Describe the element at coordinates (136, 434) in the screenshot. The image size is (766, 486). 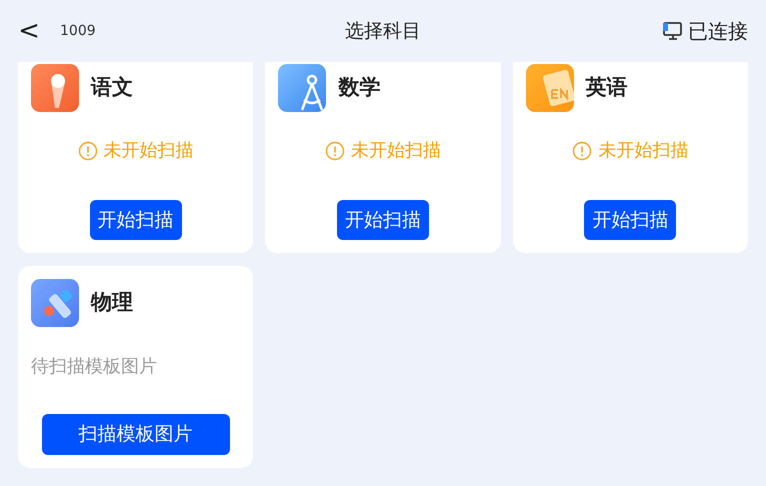
I see `scan-template-button: 扫描模板图片` at that location.